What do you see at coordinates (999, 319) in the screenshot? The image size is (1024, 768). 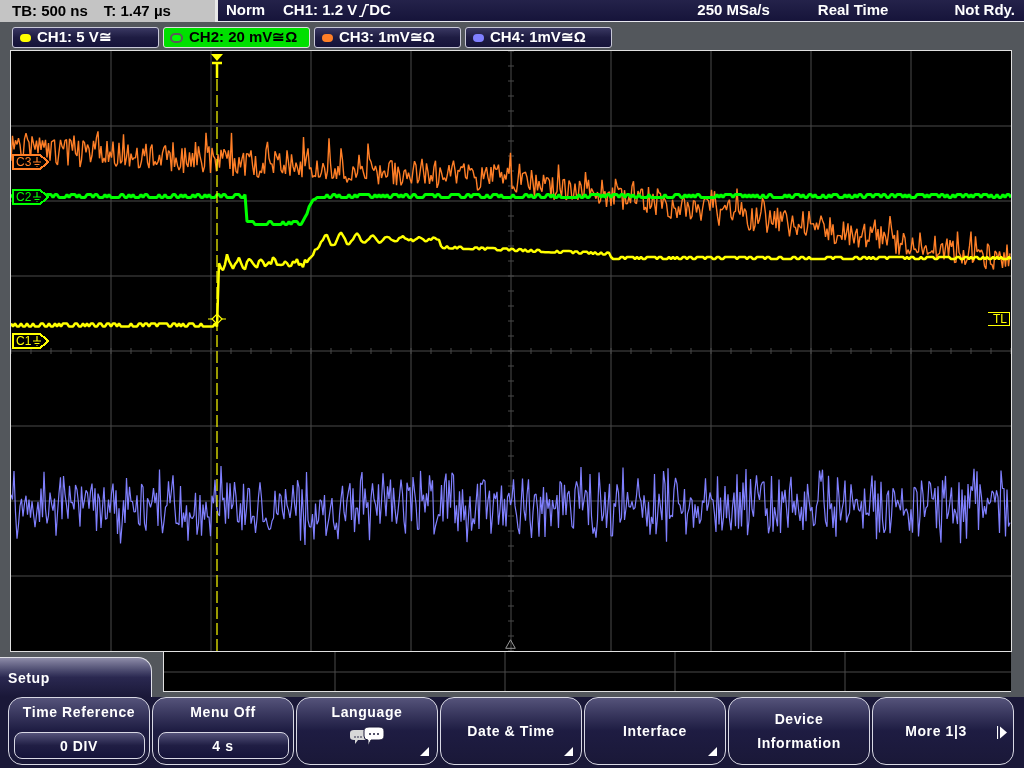 I see `trigger-level-marker: TL` at bounding box center [999, 319].